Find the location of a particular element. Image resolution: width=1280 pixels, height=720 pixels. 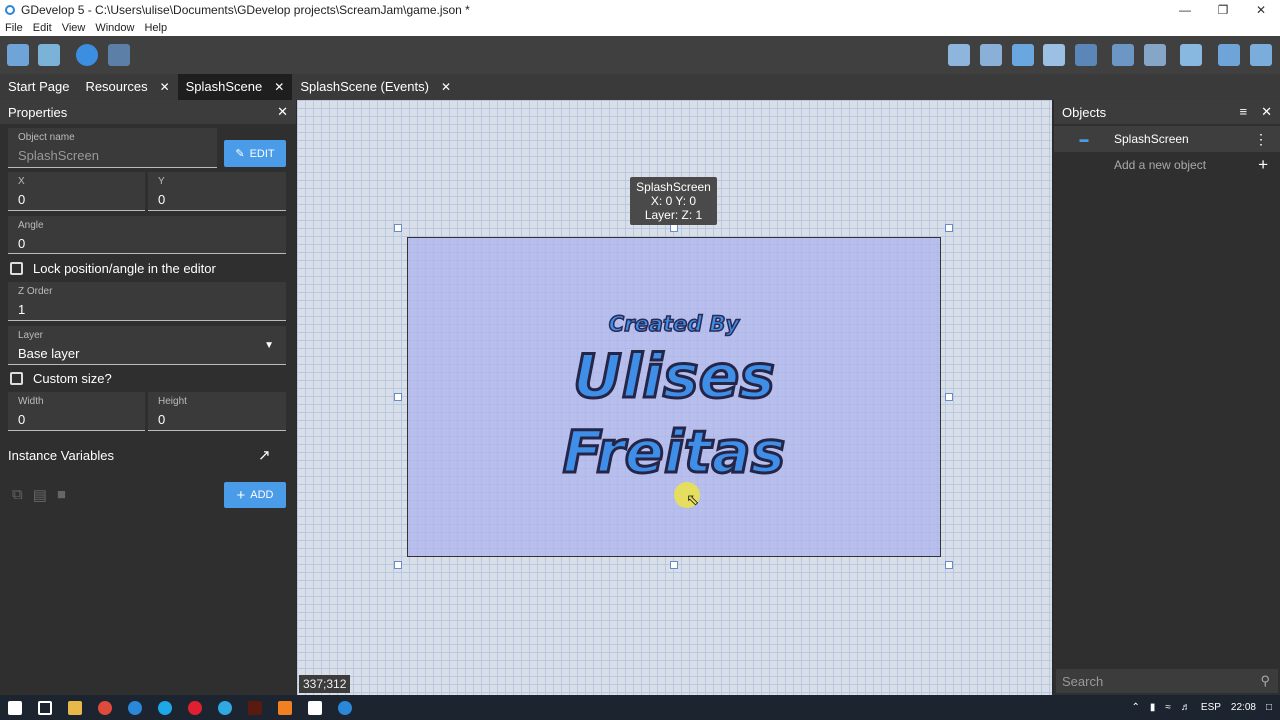

window-mask-icon is located at coordinates (1191, 55).